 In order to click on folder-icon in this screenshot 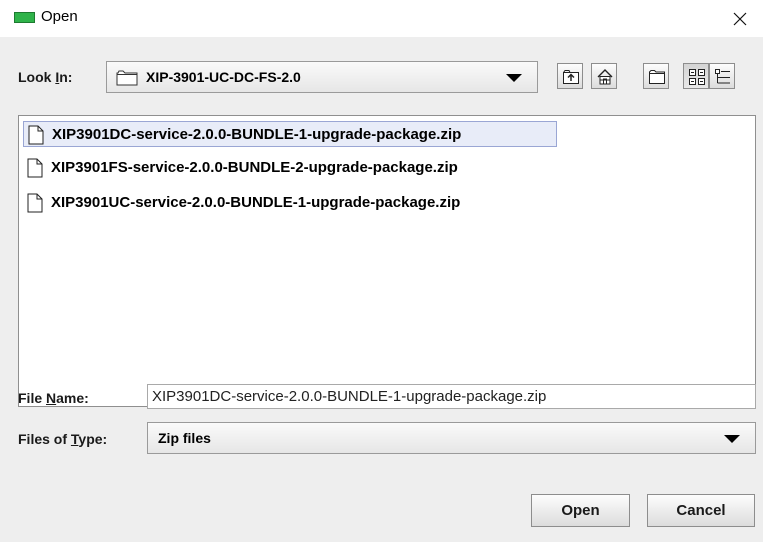, I will do `click(127, 78)`.